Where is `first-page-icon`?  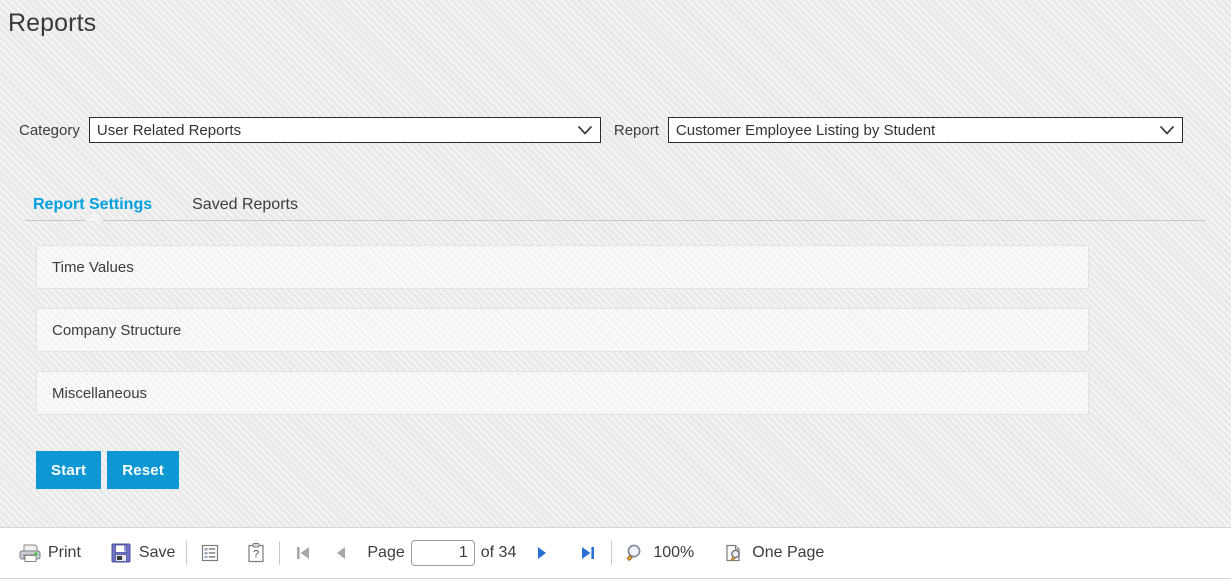
first-page-icon is located at coordinates (303, 553).